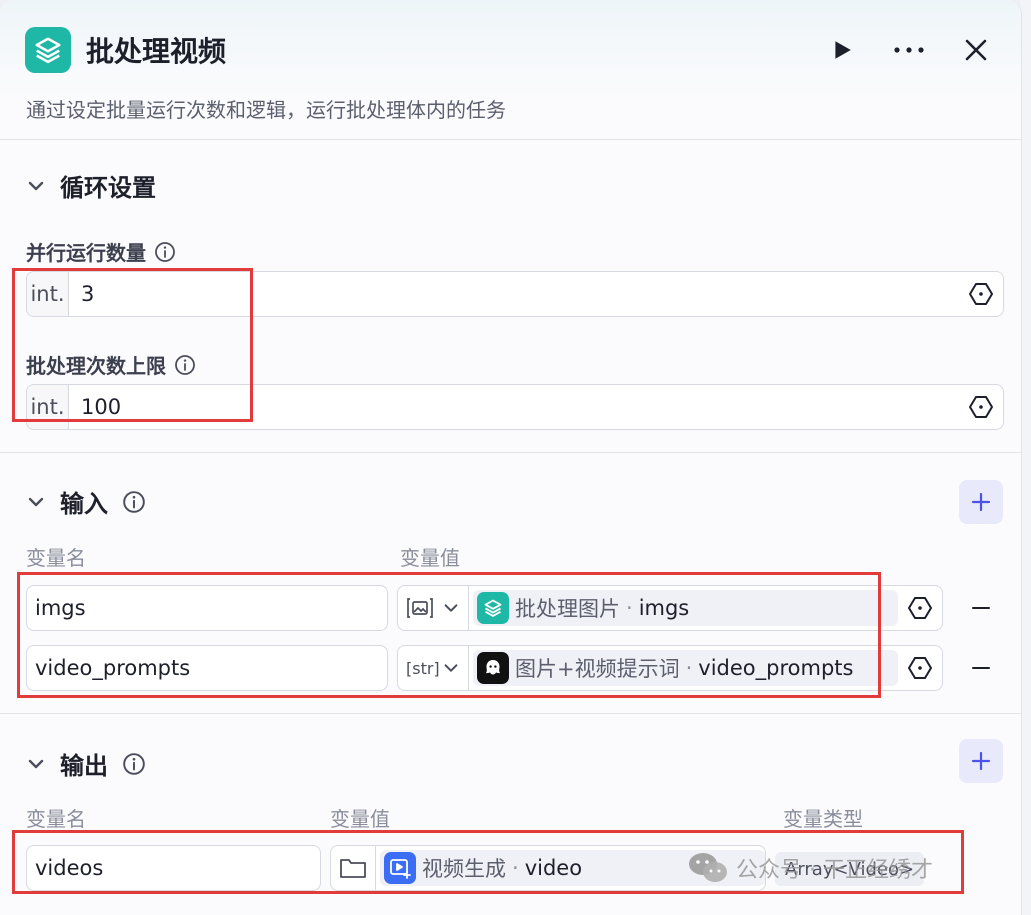  Describe the element at coordinates (56, 558) in the screenshot. I see `input-col-name-header: 变量名` at that location.